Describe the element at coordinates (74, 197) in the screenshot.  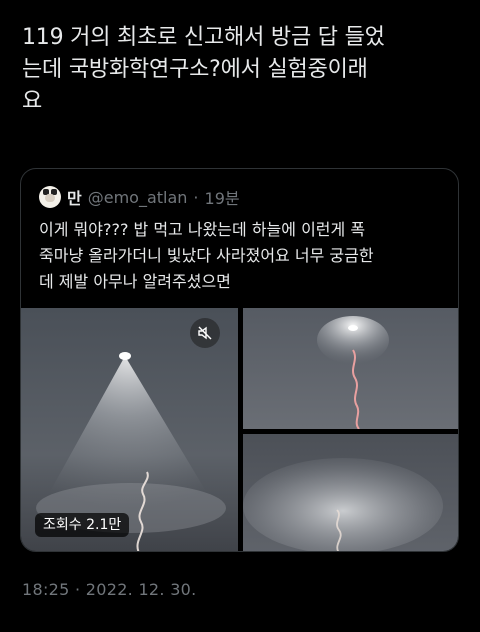
I see `quoted-author-name: 만` at that location.